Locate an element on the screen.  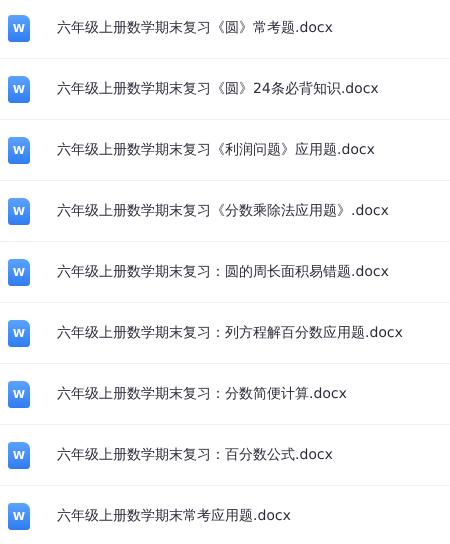
file-name: 六年级上册数学期末复习：圆的周长面积易错题.docx is located at coordinates (223, 272).